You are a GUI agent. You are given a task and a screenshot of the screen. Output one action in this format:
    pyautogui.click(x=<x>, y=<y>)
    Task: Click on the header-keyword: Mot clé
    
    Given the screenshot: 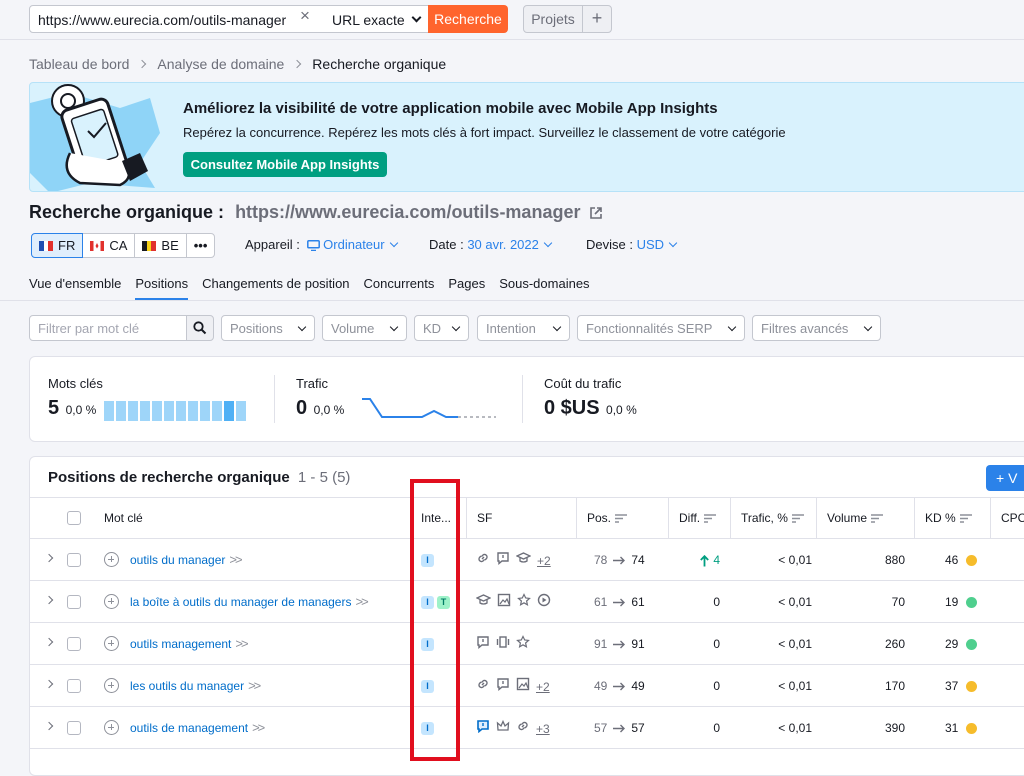 What is the action you would take?
    pyautogui.click(x=123, y=518)
    